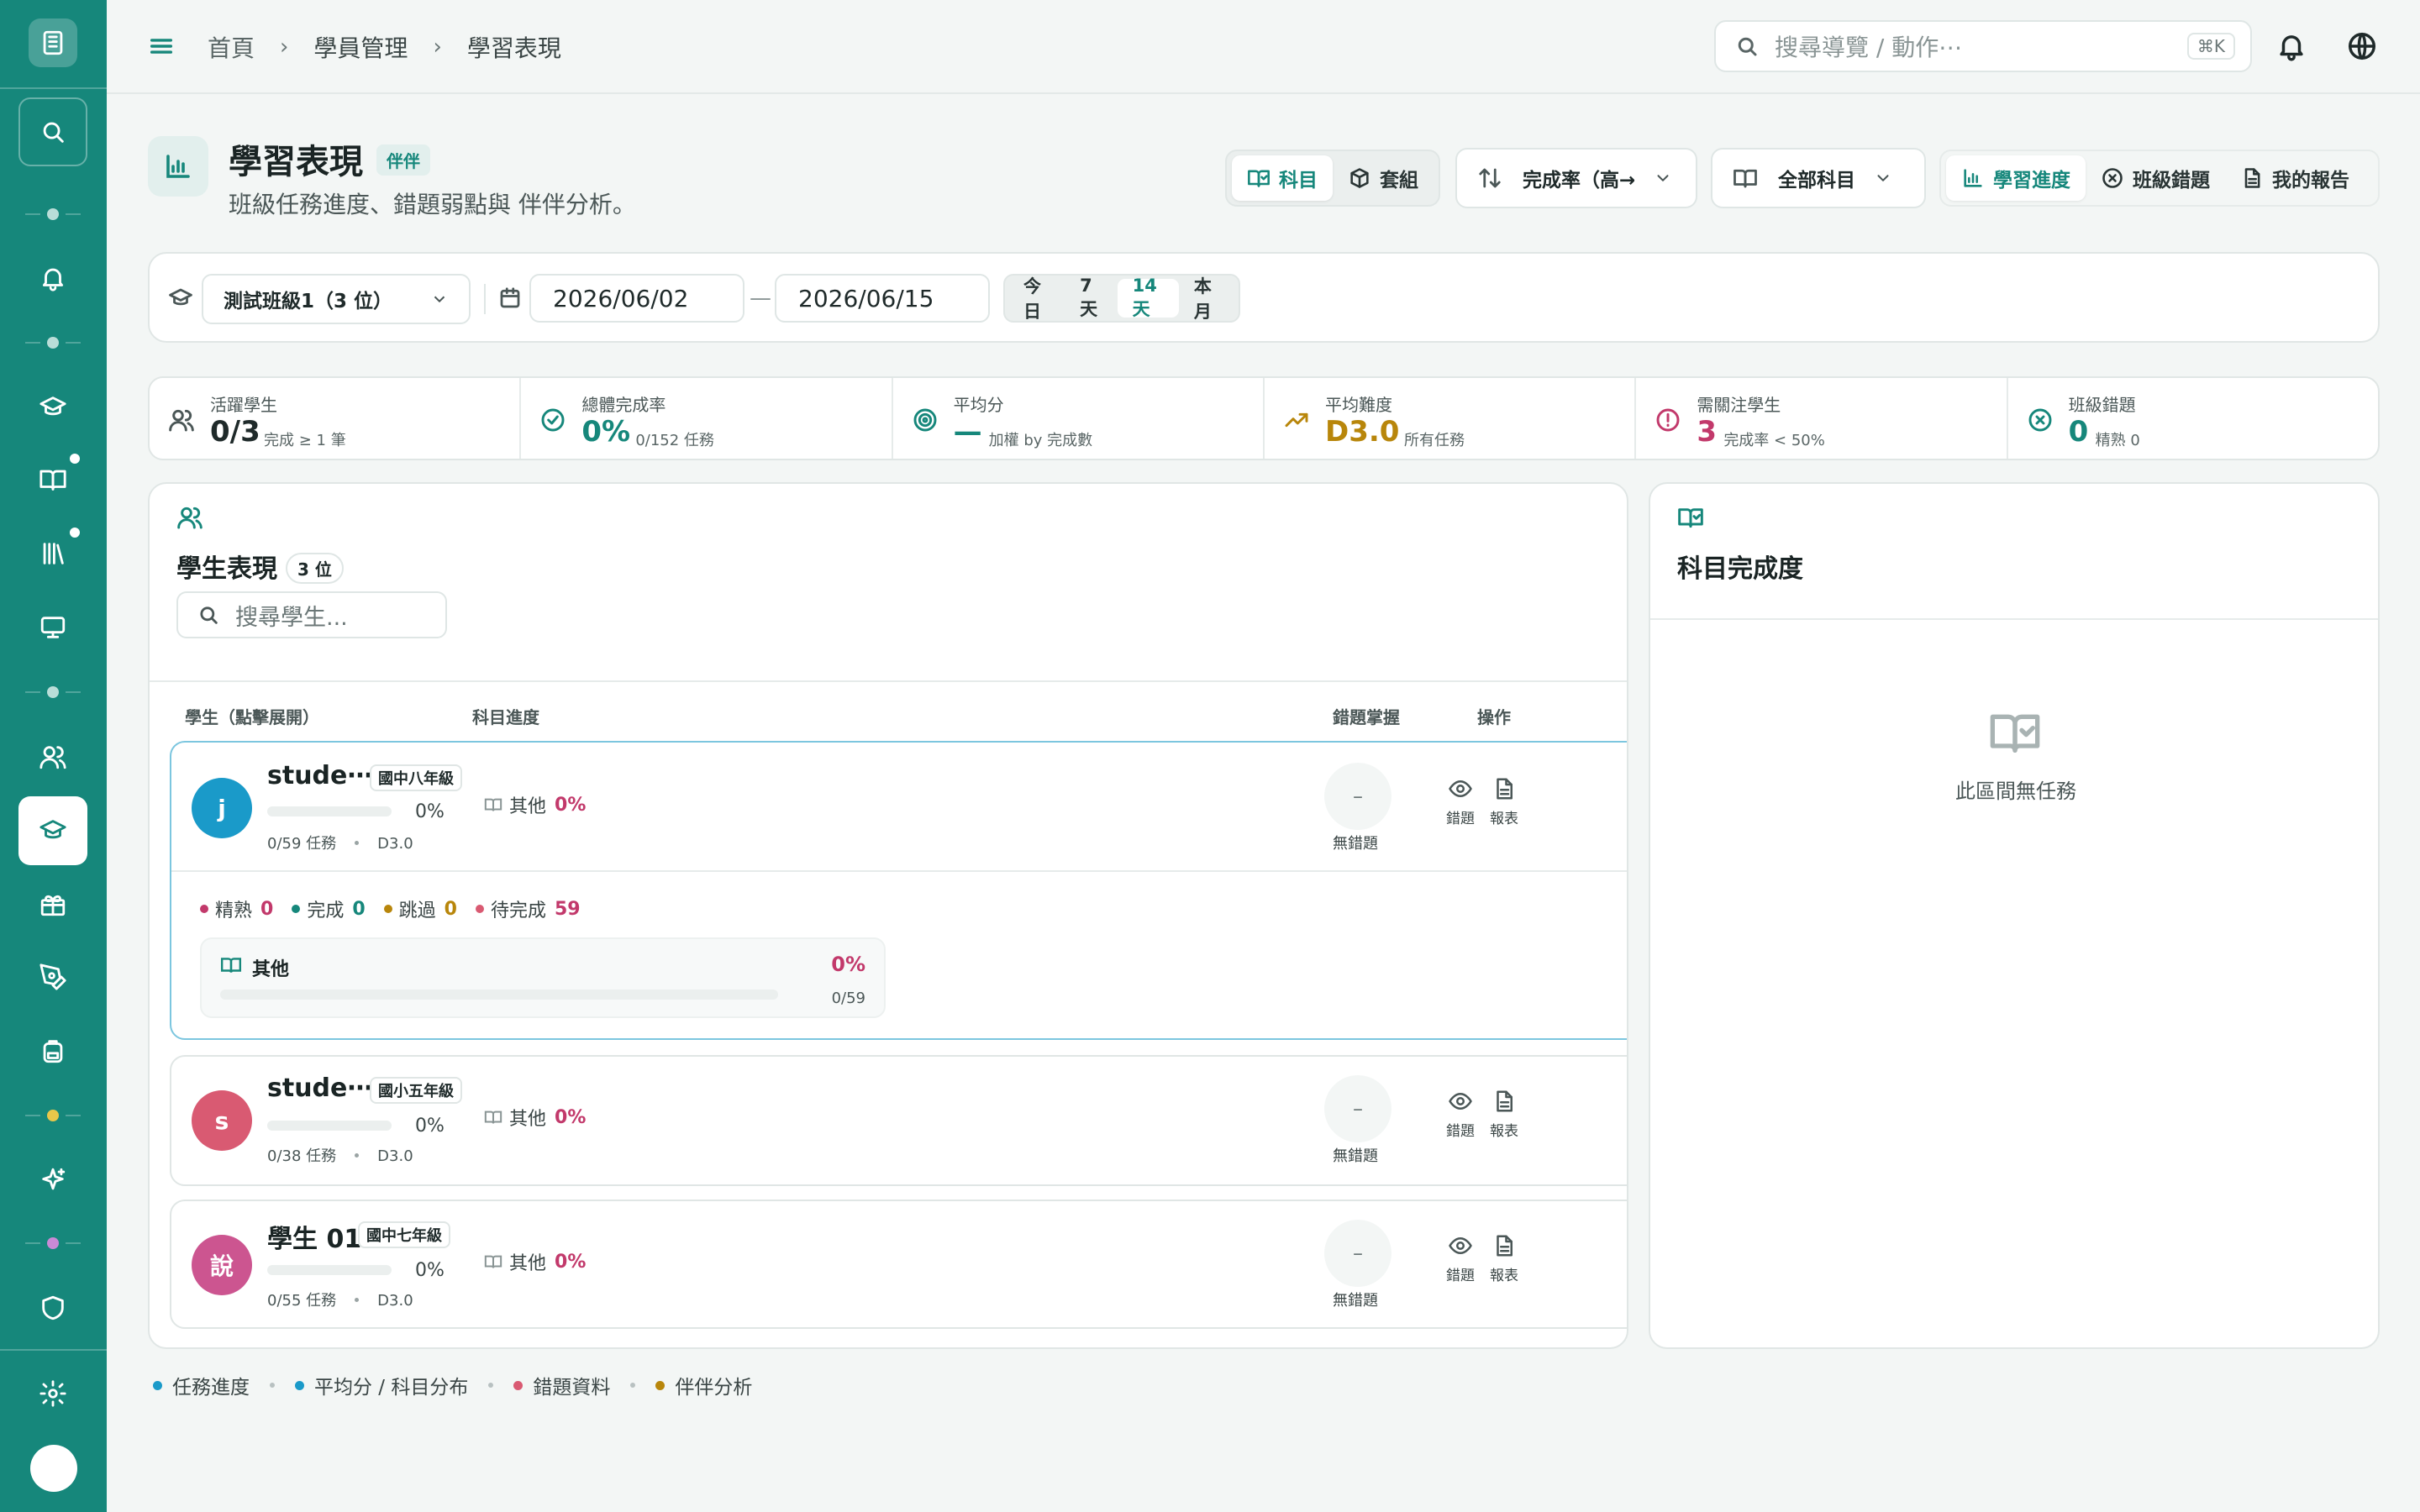 Image resolution: width=2420 pixels, height=1512 pixels. What do you see at coordinates (337, 299) in the screenshot?
I see `class-select: 測試班級1（3 位）` at bounding box center [337, 299].